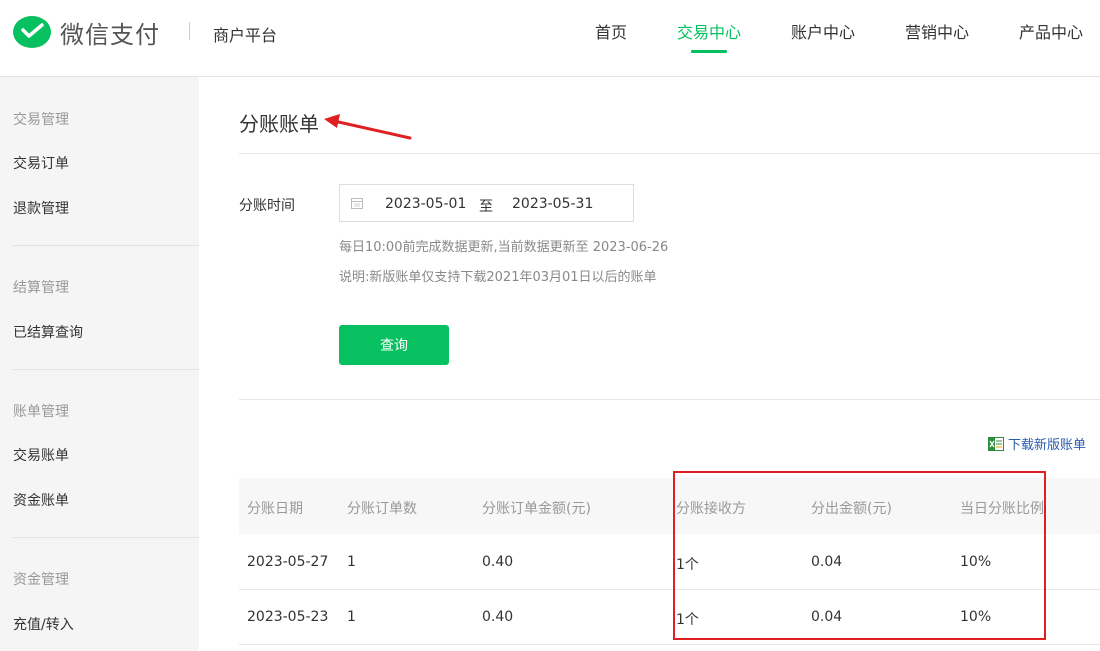 This screenshot has width=1100, height=651. What do you see at coordinates (288, 562) in the screenshot?
I see `cell-date: 2023-05-27` at bounding box center [288, 562].